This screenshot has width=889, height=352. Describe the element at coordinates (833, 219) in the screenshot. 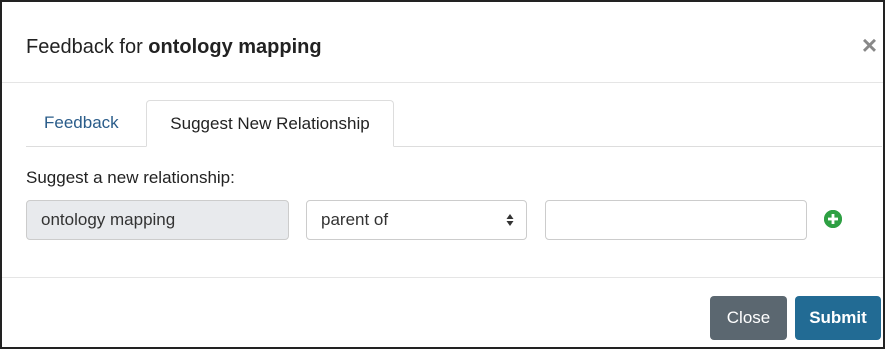

I see `add-relationship-icon` at that location.